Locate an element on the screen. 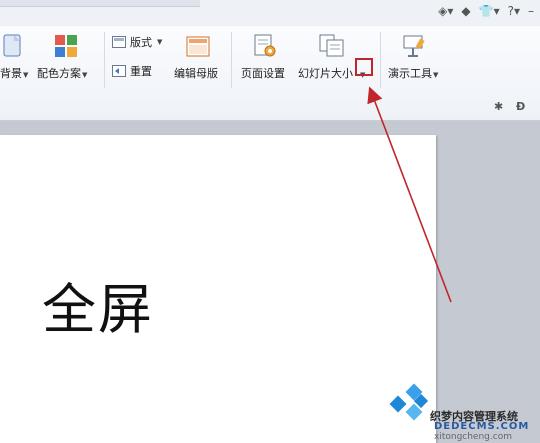  tab-bar is located at coordinates (100, 3).